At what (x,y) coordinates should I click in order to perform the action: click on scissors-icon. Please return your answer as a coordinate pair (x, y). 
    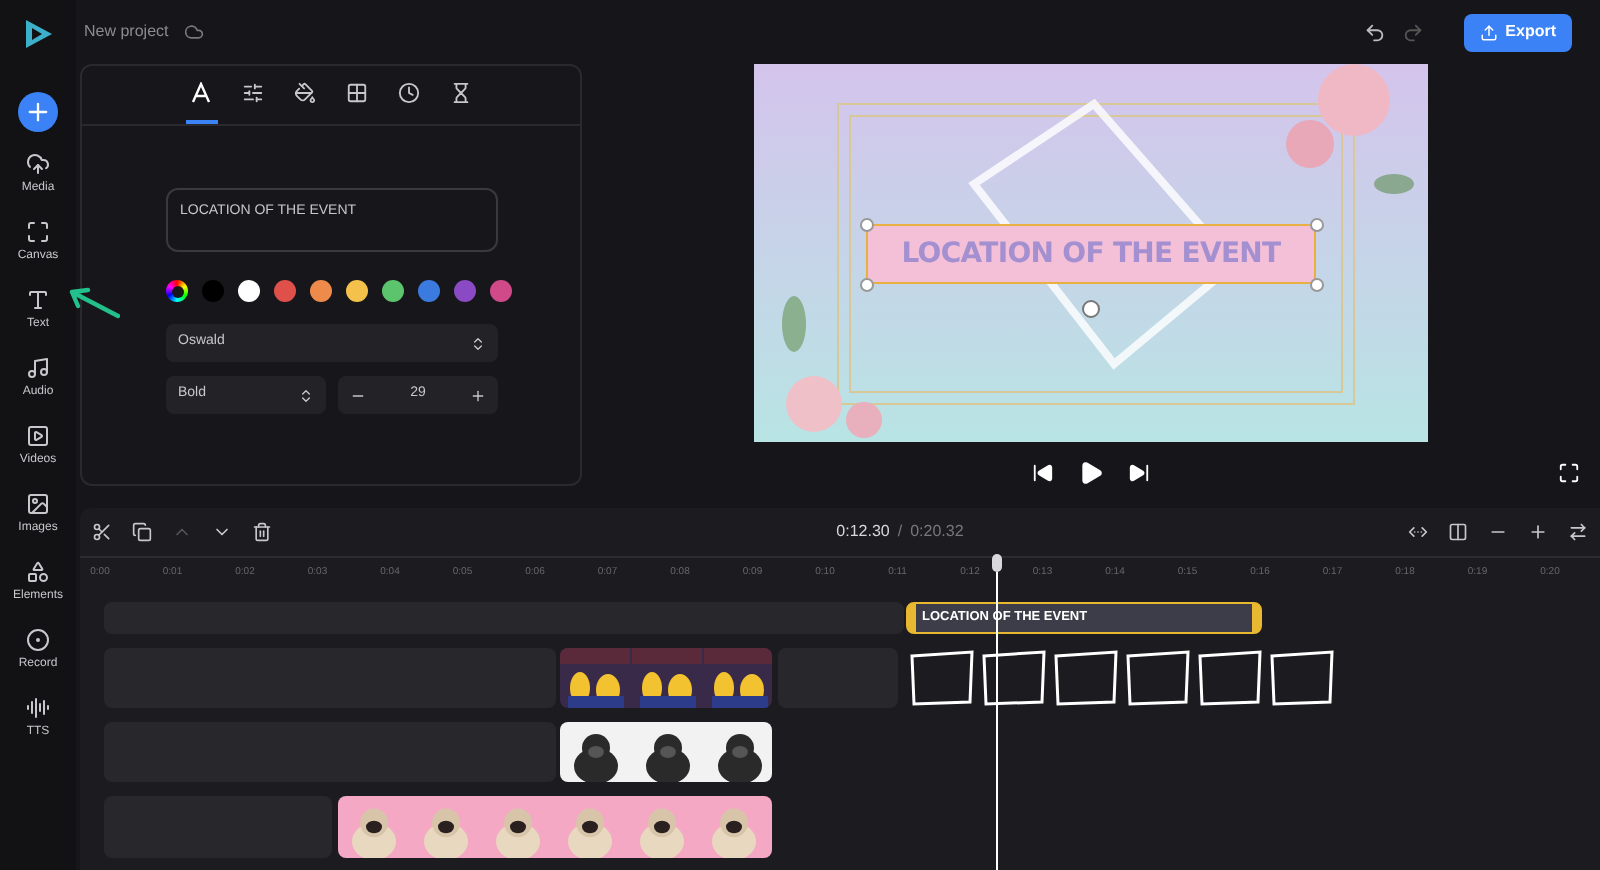
    Looking at the image, I should click on (102, 532).